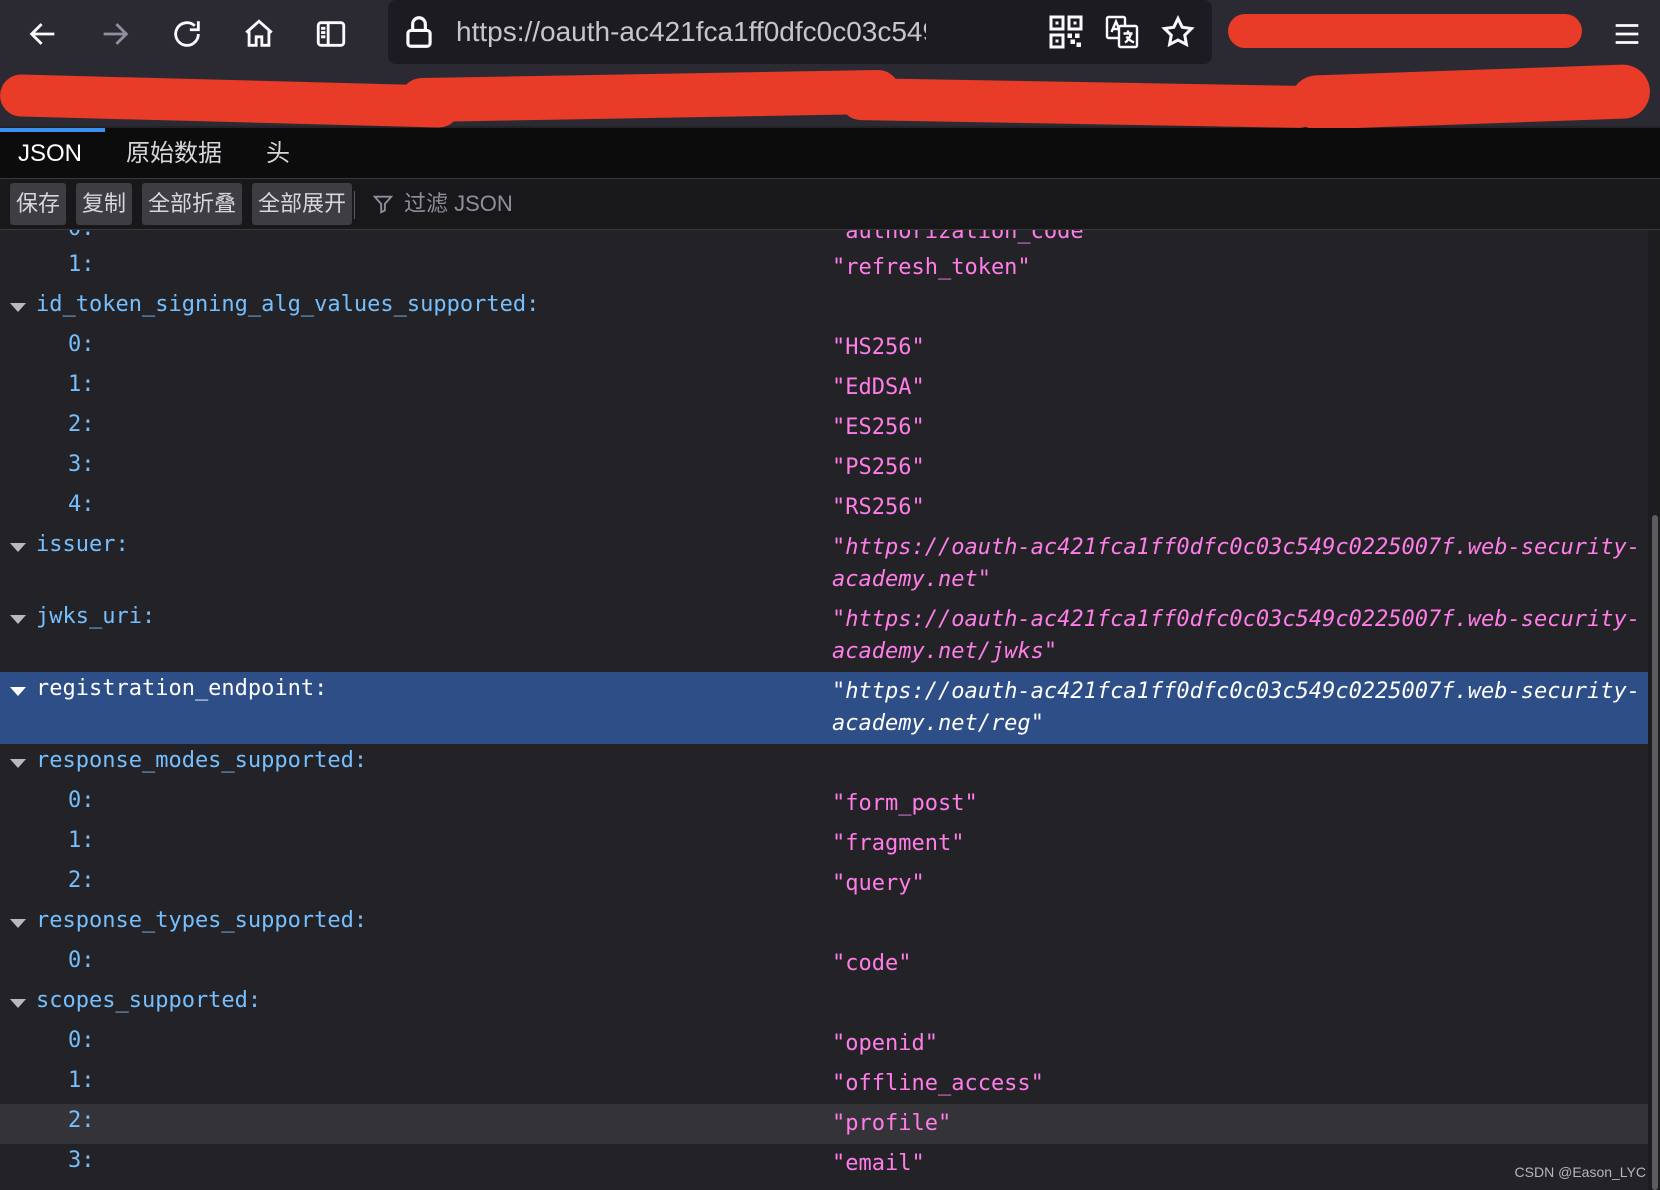 The width and height of the screenshot is (1660, 1190). What do you see at coordinates (96, 616) in the screenshot?
I see `object-key: jwks_uri:` at bounding box center [96, 616].